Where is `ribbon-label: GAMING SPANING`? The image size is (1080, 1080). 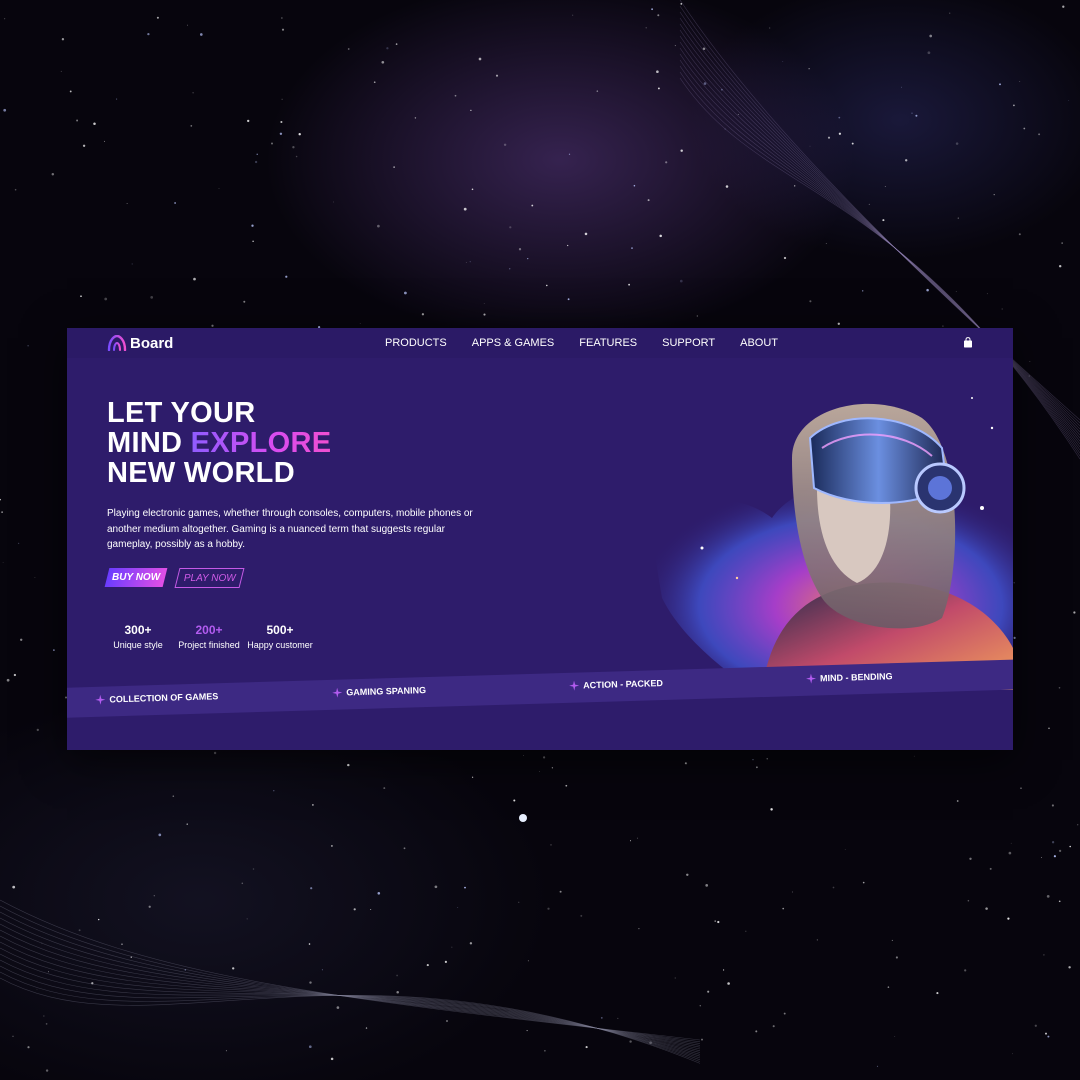 ribbon-label: GAMING SPANING is located at coordinates (386, 691).